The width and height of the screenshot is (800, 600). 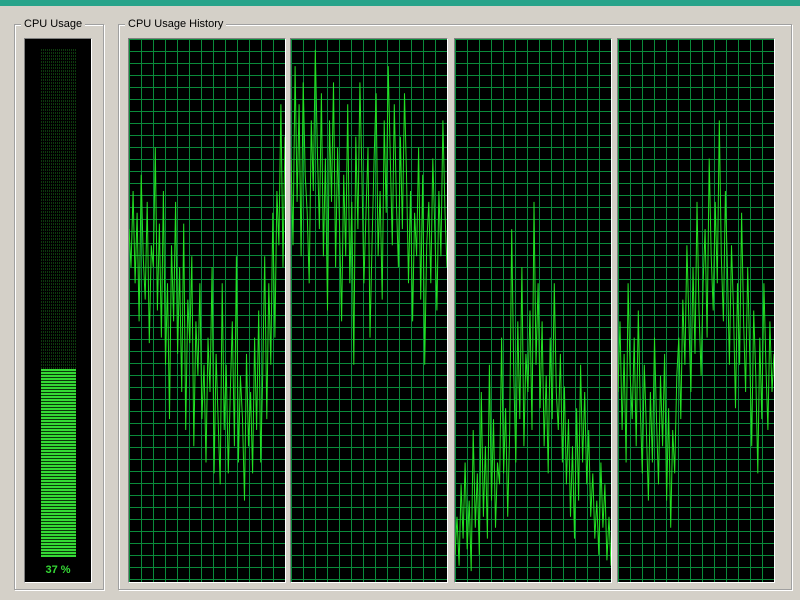 What do you see at coordinates (58, 310) in the screenshot?
I see `cpu-usage-meter: 37 %` at bounding box center [58, 310].